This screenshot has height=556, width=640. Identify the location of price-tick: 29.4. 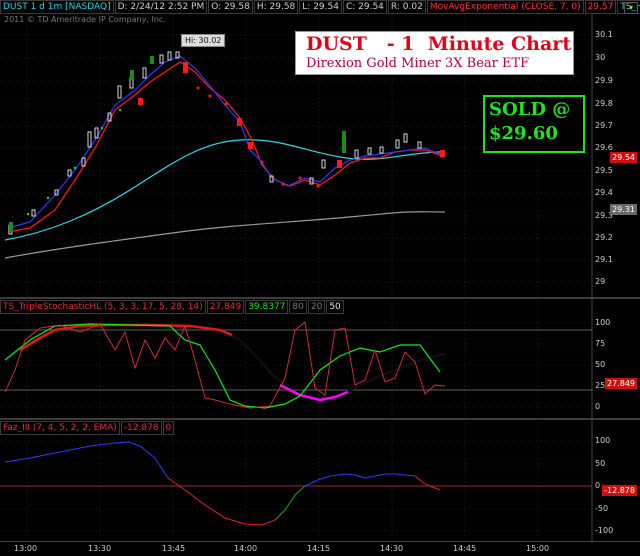
(604, 192).